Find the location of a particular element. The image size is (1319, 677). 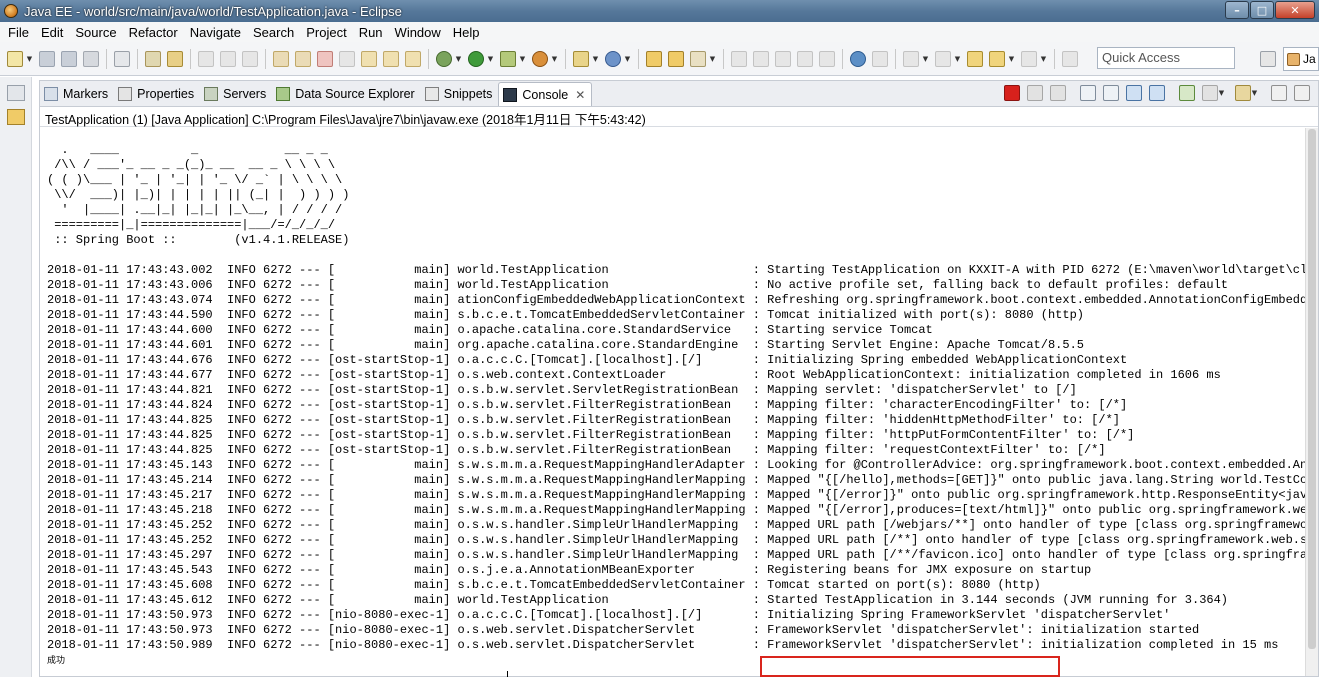

quick-access-input: Quick Access is located at coordinates (1166, 58).